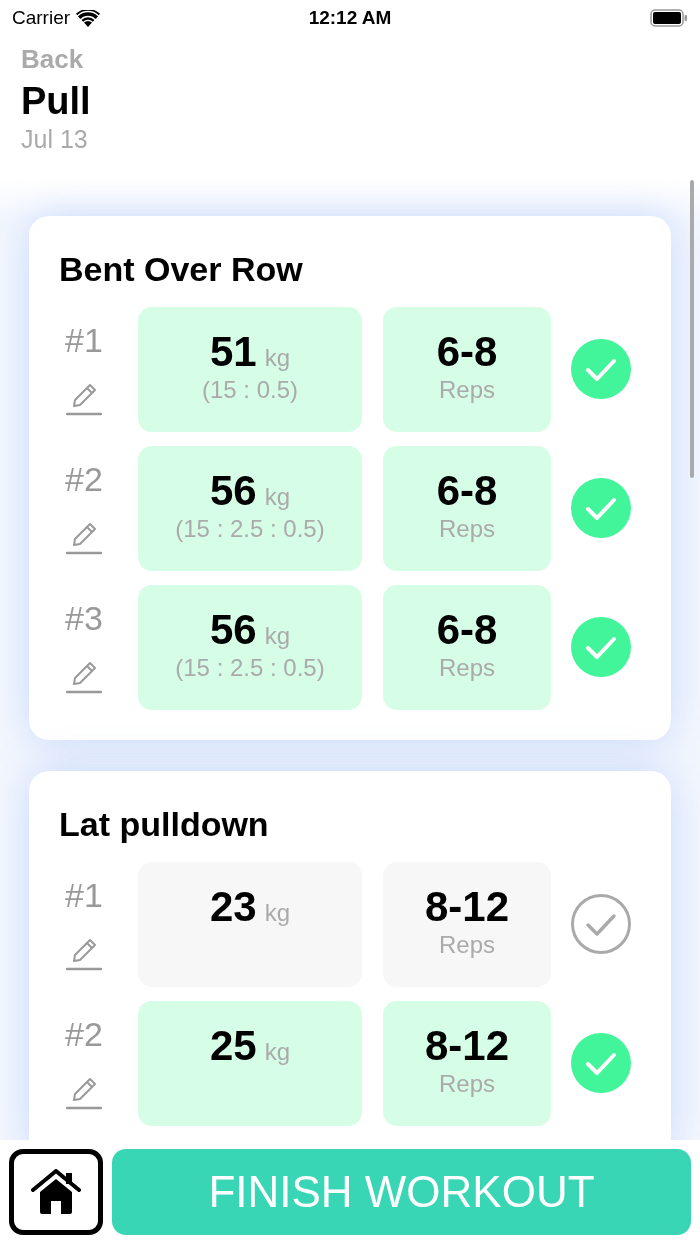 This screenshot has height=1244, width=700. I want to click on weight-value: 25, so click(233, 1046).